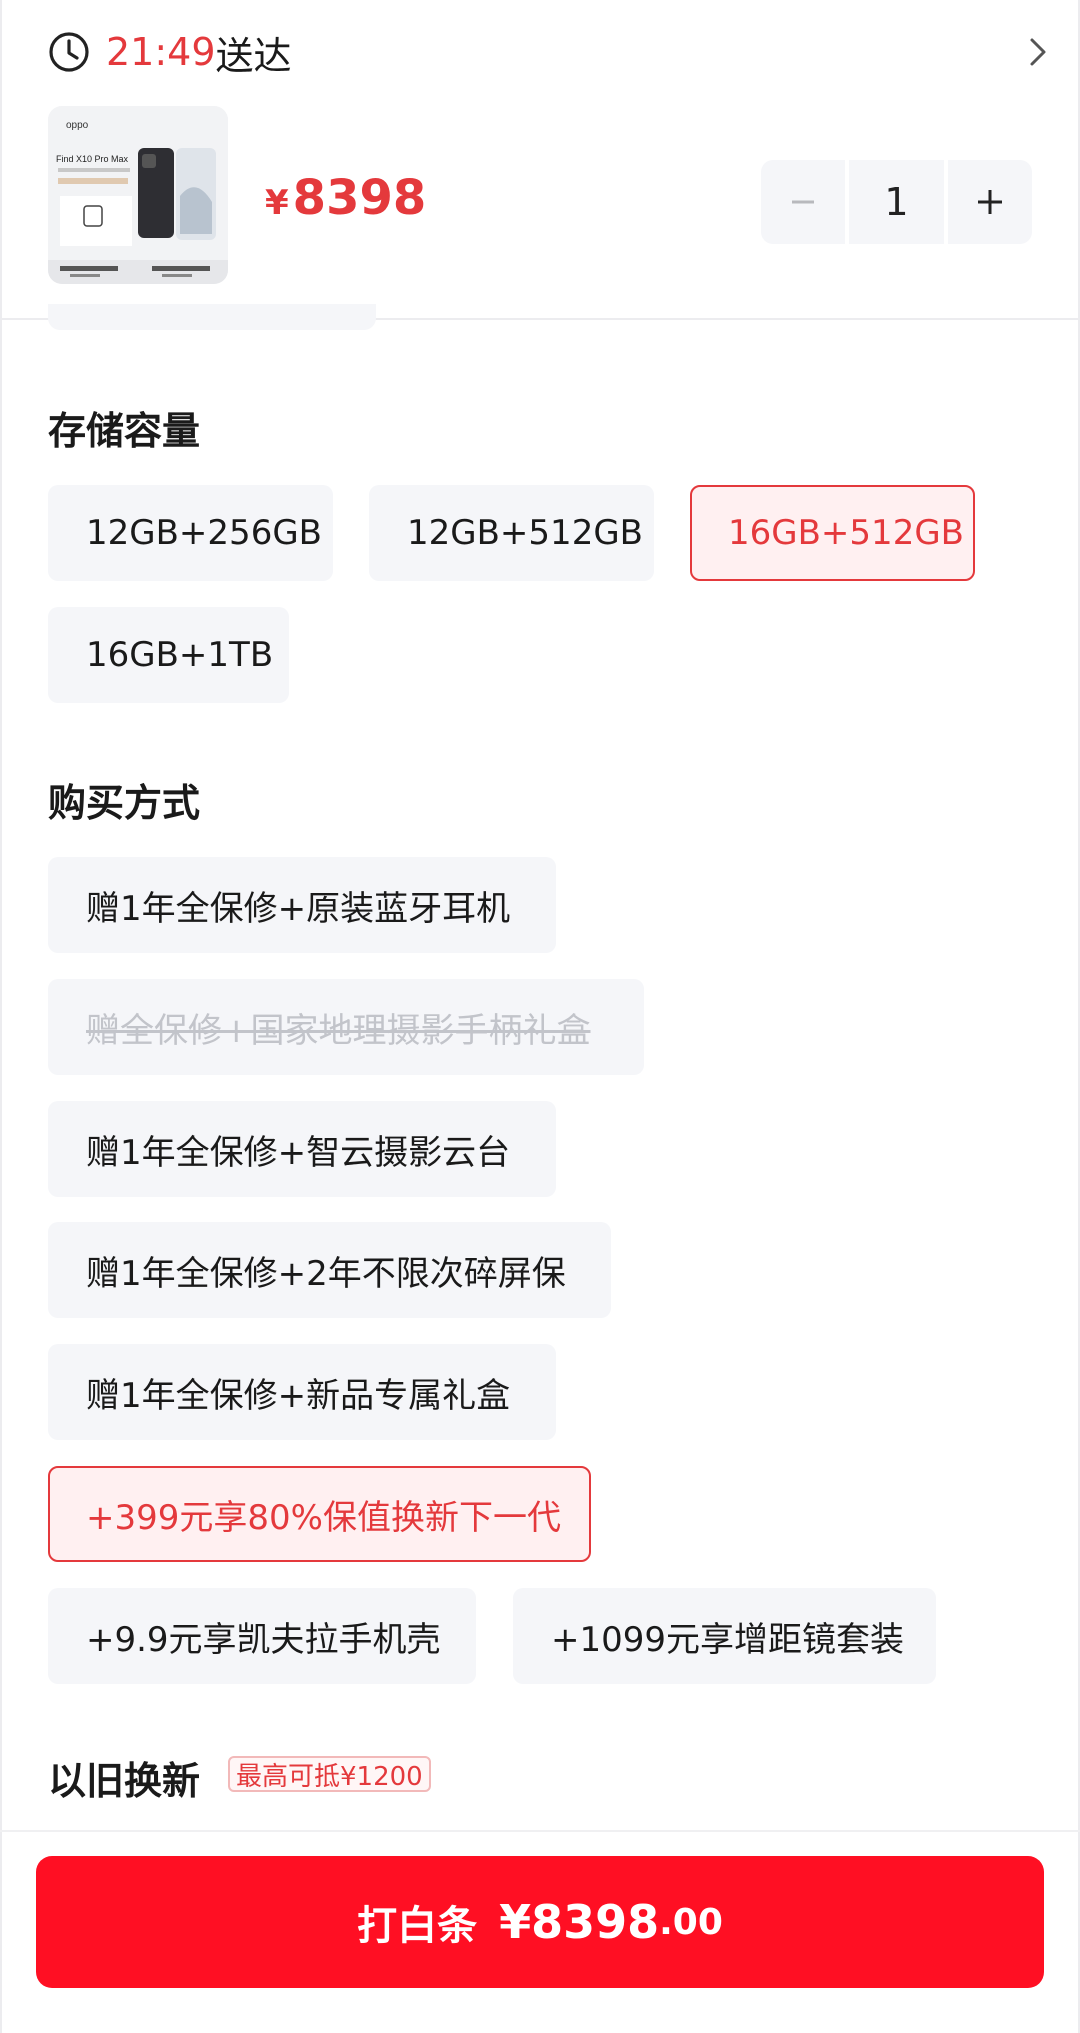 This screenshot has height=2033, width=1080. I want to click on delivery-info: 21:49 送达, so click(170, 52).